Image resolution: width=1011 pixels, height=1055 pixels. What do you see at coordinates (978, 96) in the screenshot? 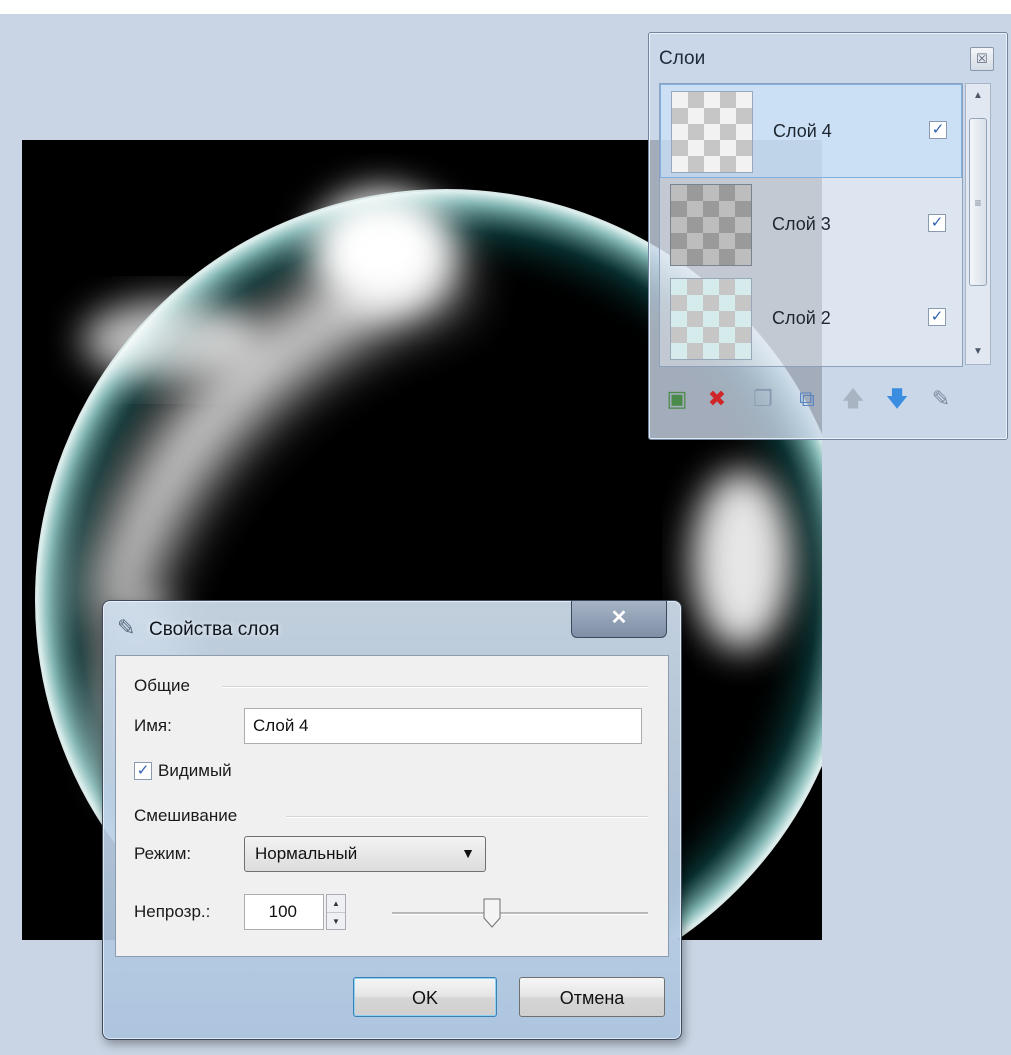
I see `scroll-up-arrow-icon: ▲` at bounding box center [978, 96].